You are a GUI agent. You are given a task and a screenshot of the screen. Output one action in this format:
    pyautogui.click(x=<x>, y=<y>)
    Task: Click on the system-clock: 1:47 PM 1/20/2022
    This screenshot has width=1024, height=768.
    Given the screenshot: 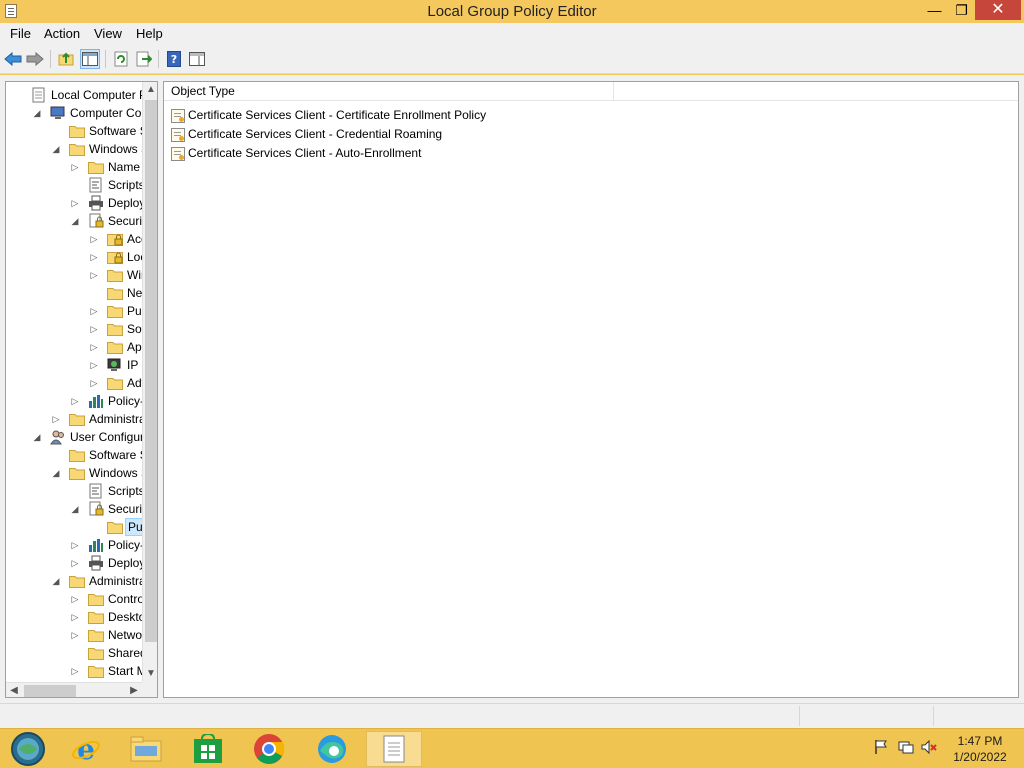 What is the action you would take?
    pyautogui.click(x=980, y=749)
    